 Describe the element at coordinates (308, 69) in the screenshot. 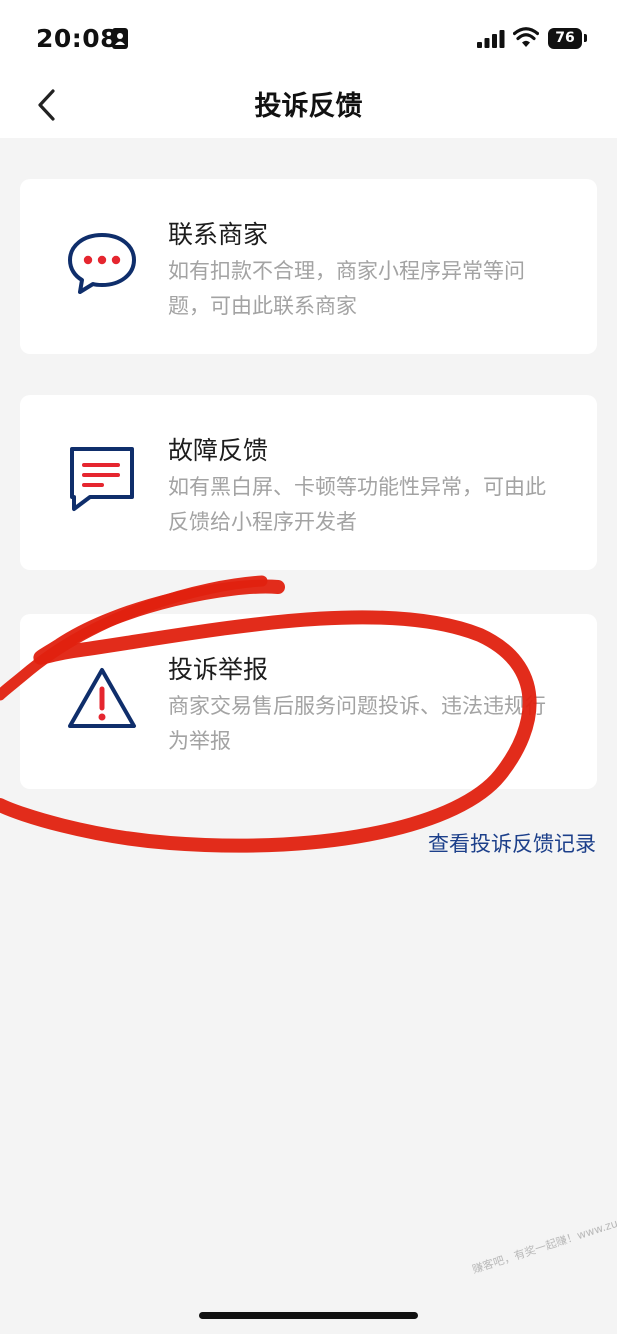

I see `header: 20:08 76 投诉反馈` at that location.